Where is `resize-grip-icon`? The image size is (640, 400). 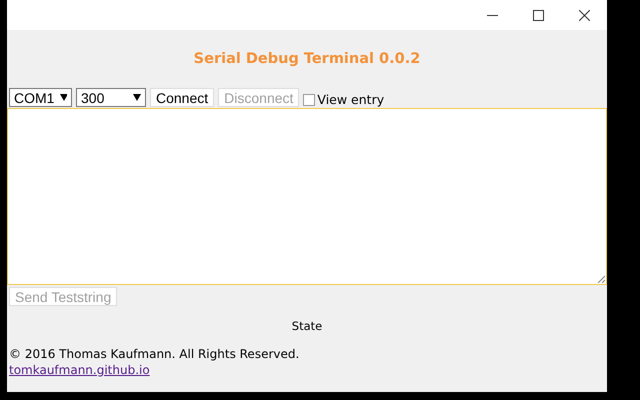
resize-grip-icon is located at coordinates (601, 279).